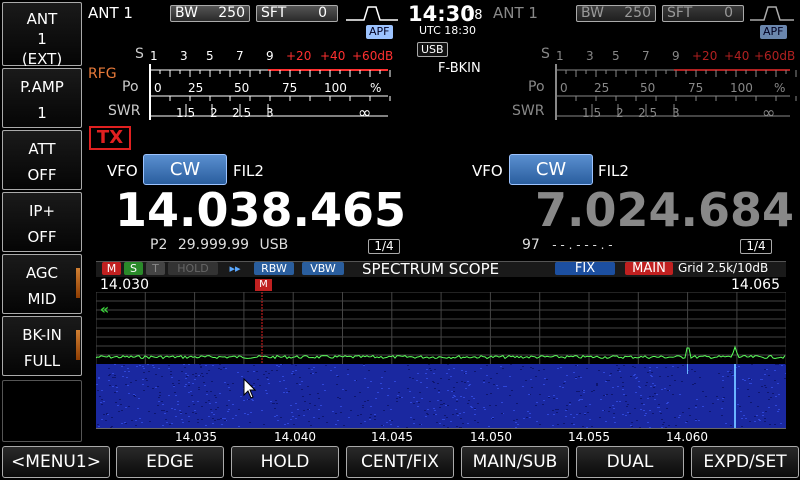 The width and height of the screenshot is (800, 480). I want to click on main-sft-box: SFT 0, so click(297, 13).